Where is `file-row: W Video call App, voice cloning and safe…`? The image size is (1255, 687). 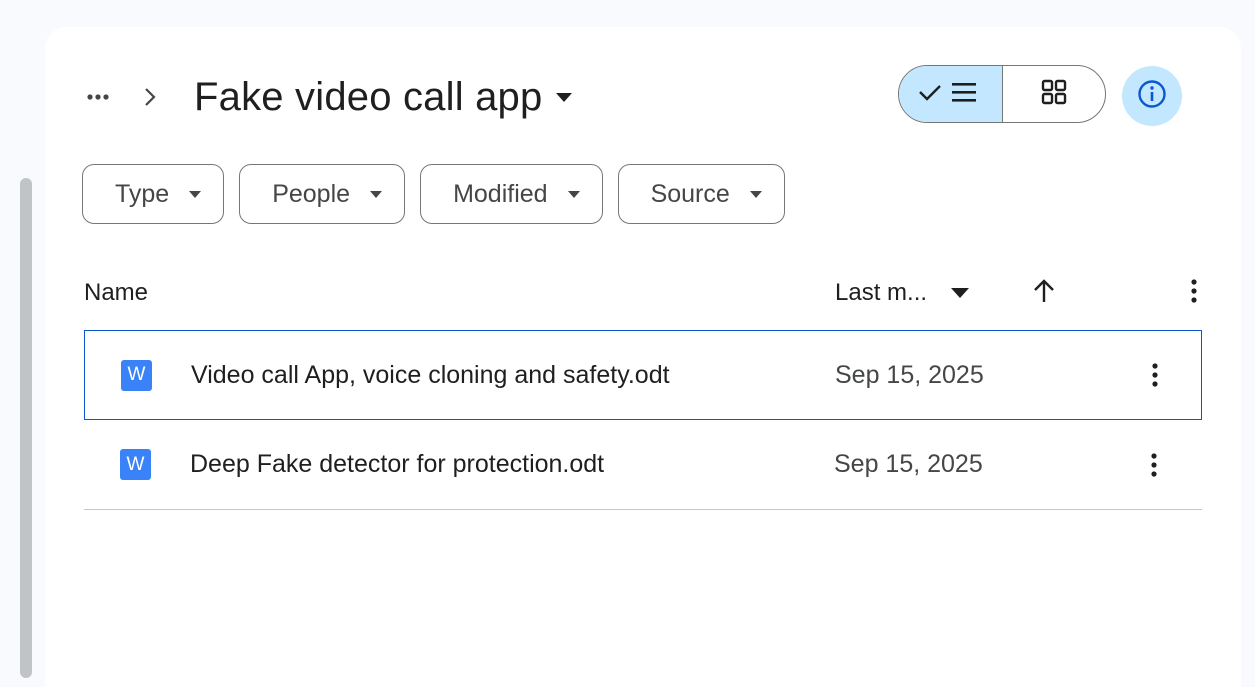 file-row: W Video call App, voice cloning and safe… is located at coordinates (643, 375).